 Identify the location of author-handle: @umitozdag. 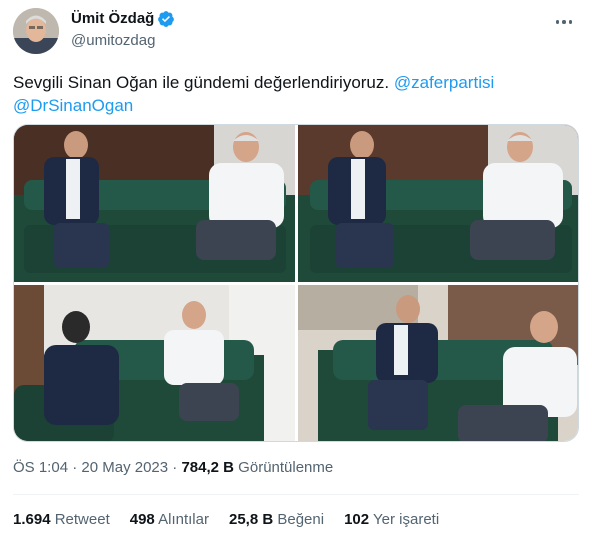
(113, 41).